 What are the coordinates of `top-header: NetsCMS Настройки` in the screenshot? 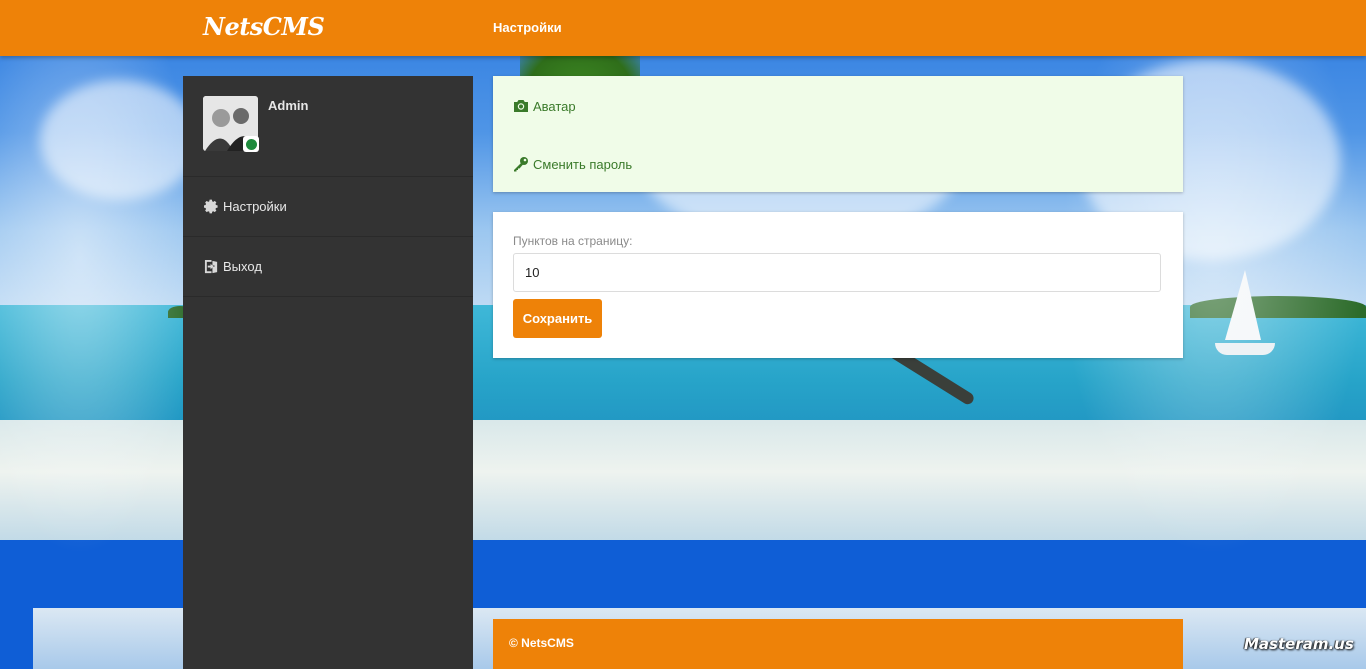 It's located at (683, 28).